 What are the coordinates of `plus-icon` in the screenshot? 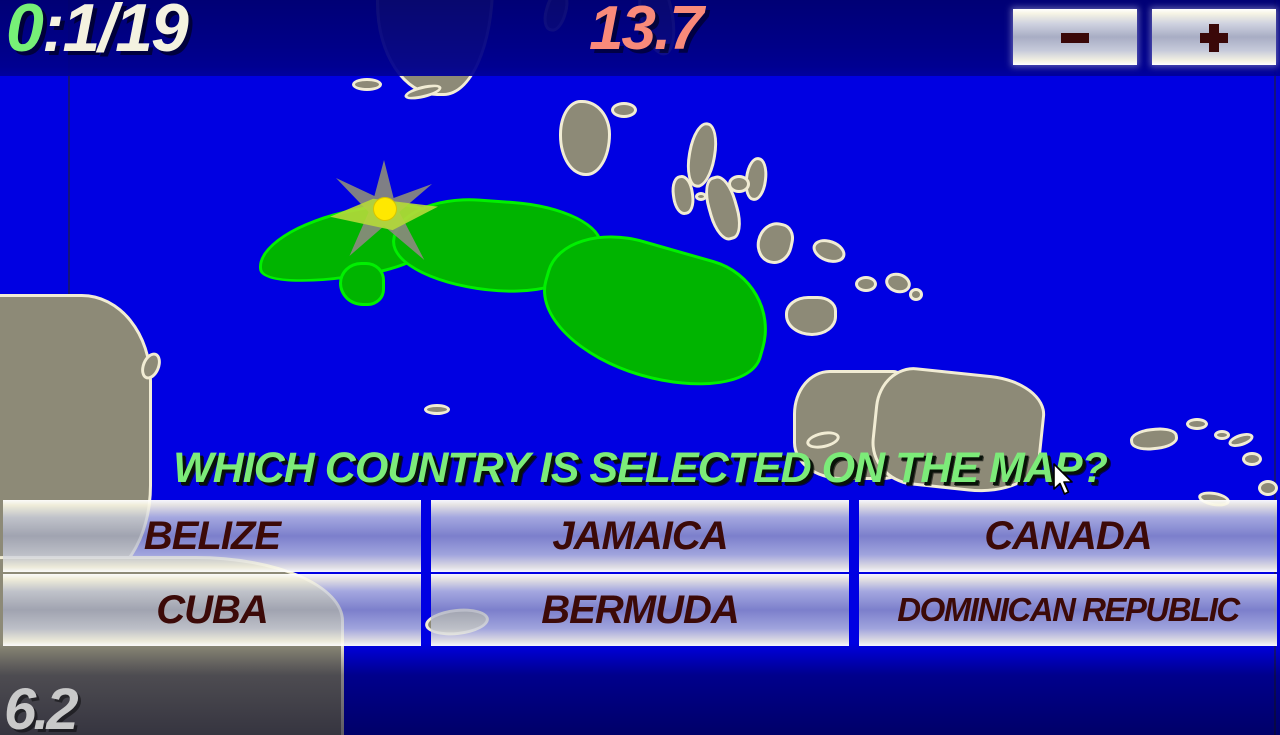 It's located at (1214, 37).